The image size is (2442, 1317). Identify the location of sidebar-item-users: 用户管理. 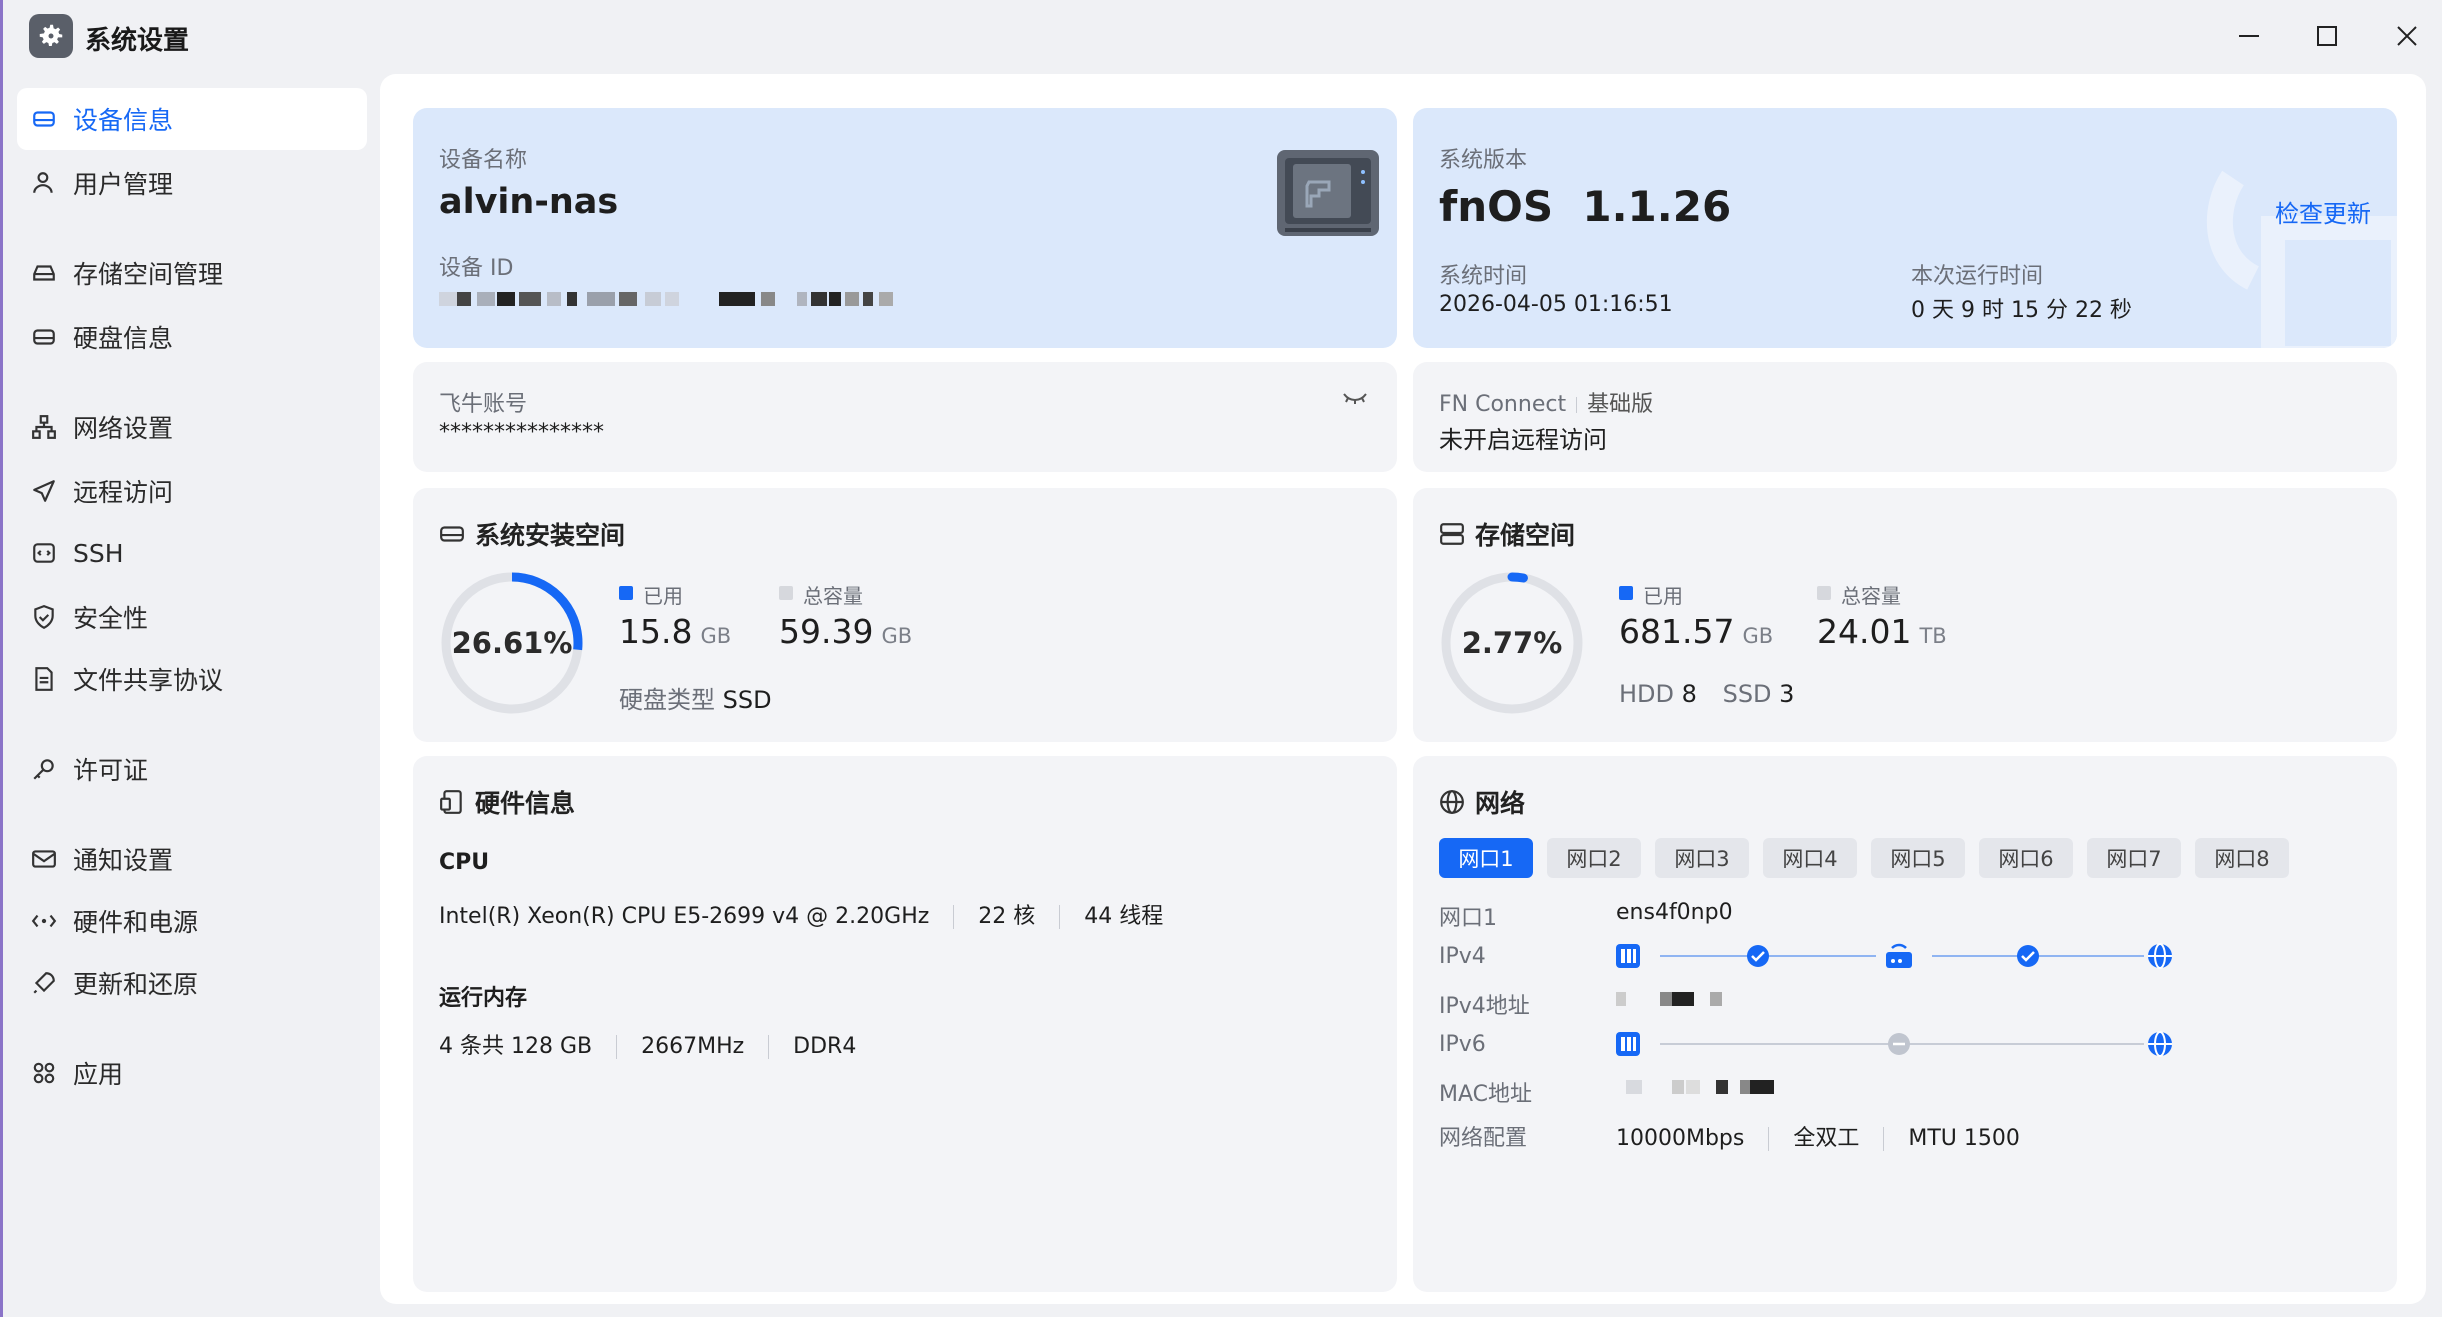
(192, 183).